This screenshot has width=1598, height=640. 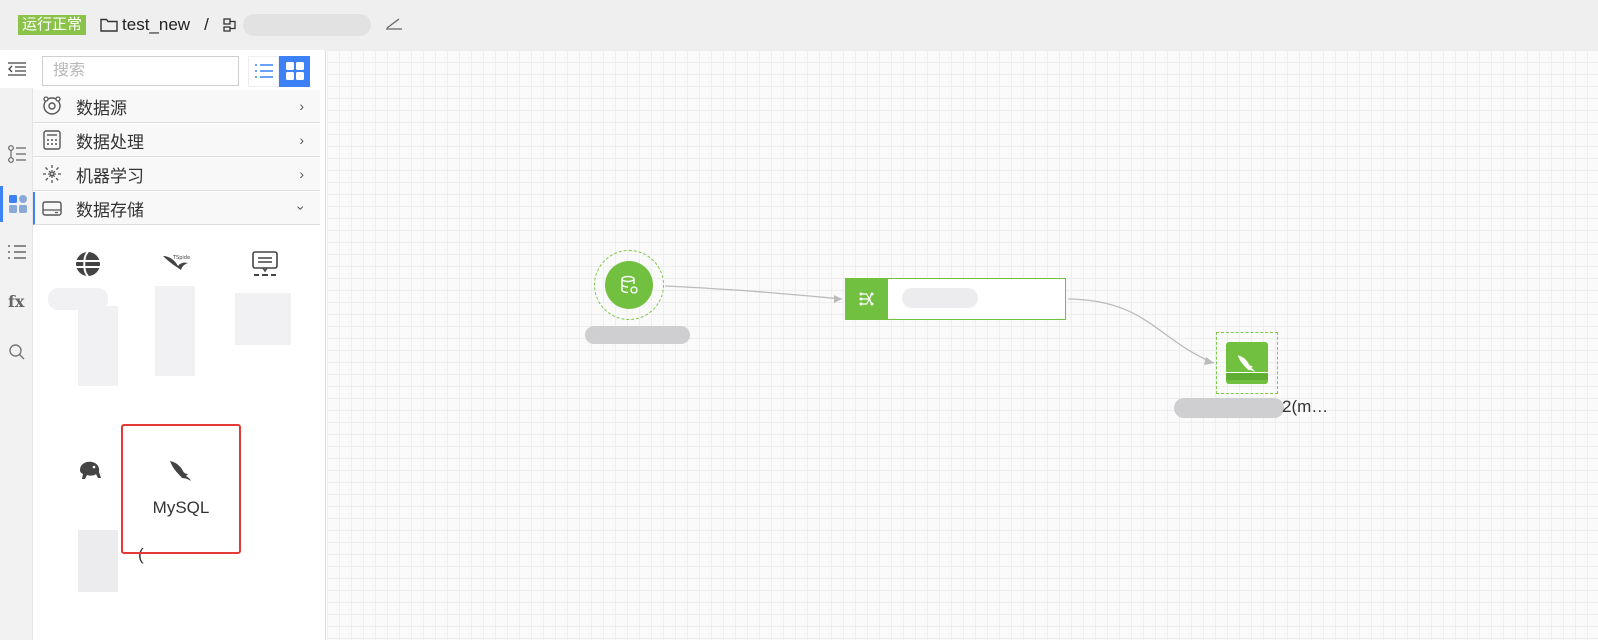 What do you see at coordinates (52, 208) in the screenshot?
I see `drive-icon` at bounding box center [52, 208].